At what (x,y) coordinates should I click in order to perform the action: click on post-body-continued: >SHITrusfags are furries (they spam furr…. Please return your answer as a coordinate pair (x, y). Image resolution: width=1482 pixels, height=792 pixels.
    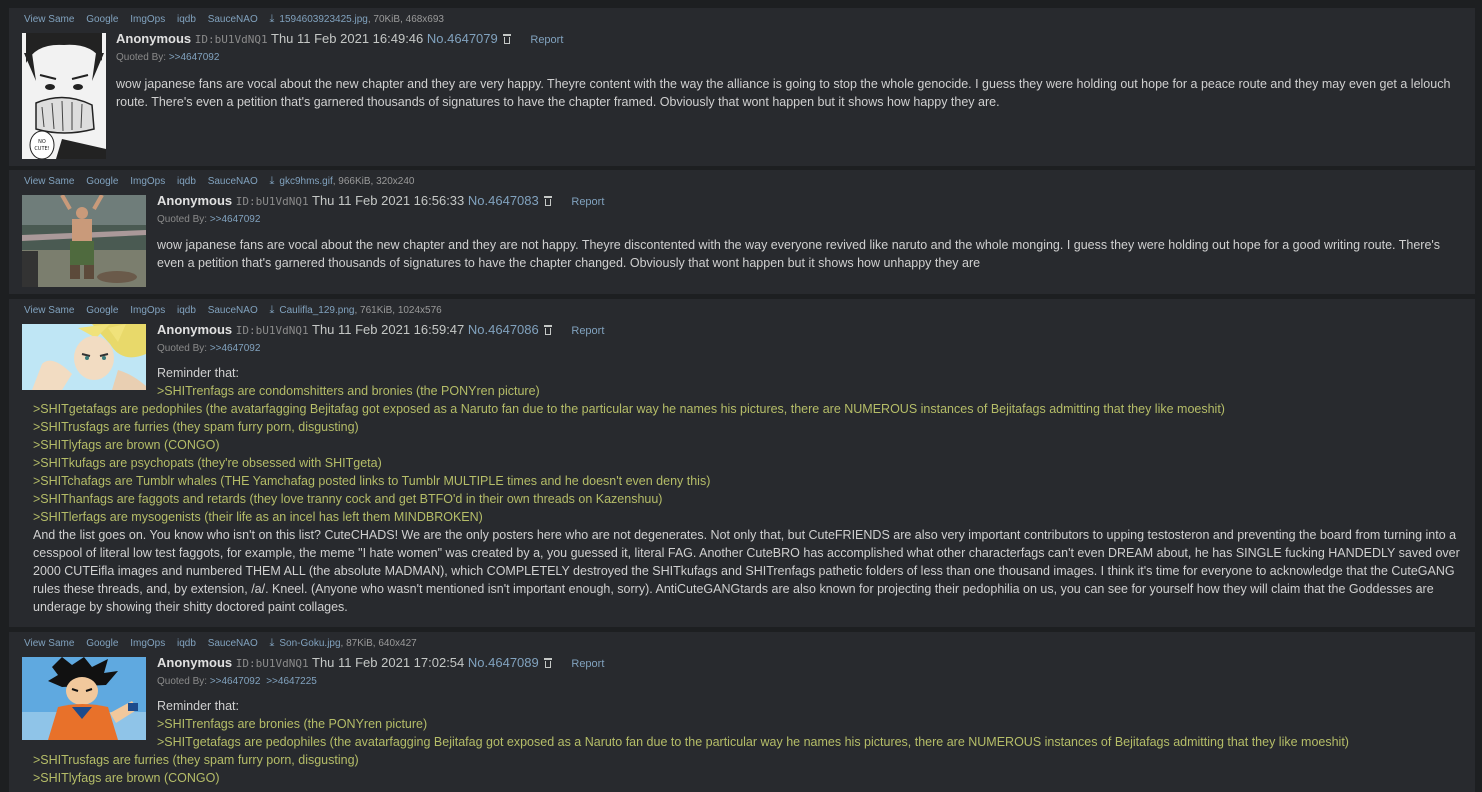
    Looking at the image, I should click on (196, 769).